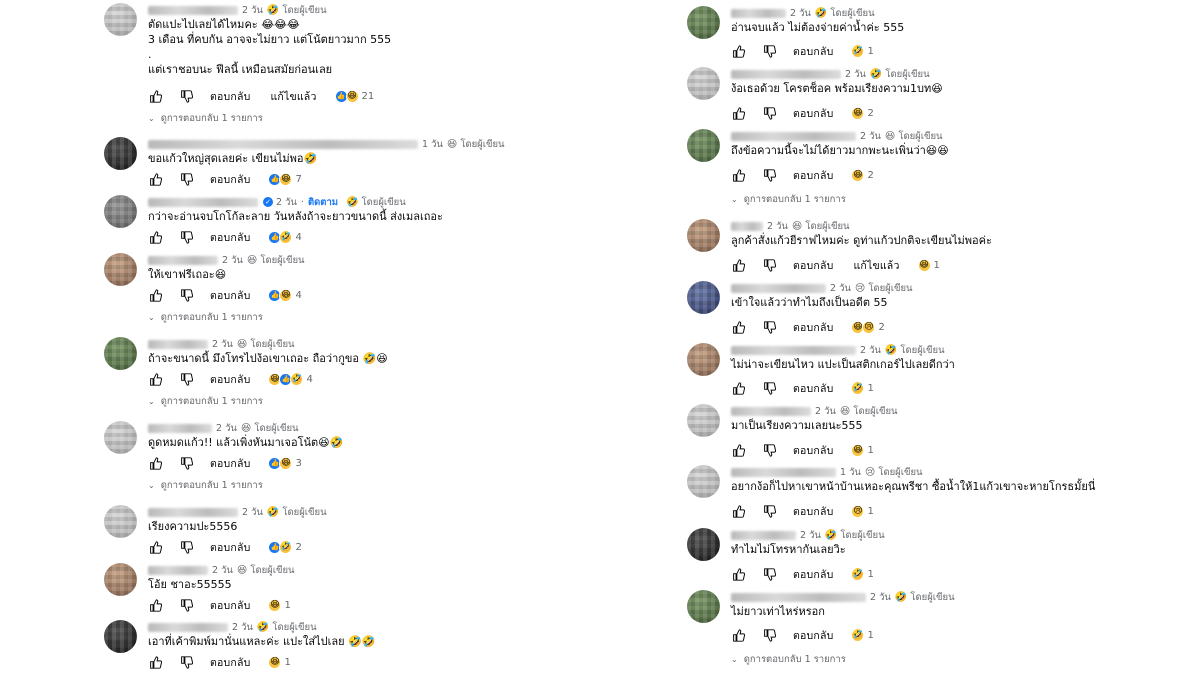 This screenshot has height=675, width=1200. Describe the element at coordinates (285, 463) in the screenshot. I see `reaction-summary: 👍 😆 3` at that location.